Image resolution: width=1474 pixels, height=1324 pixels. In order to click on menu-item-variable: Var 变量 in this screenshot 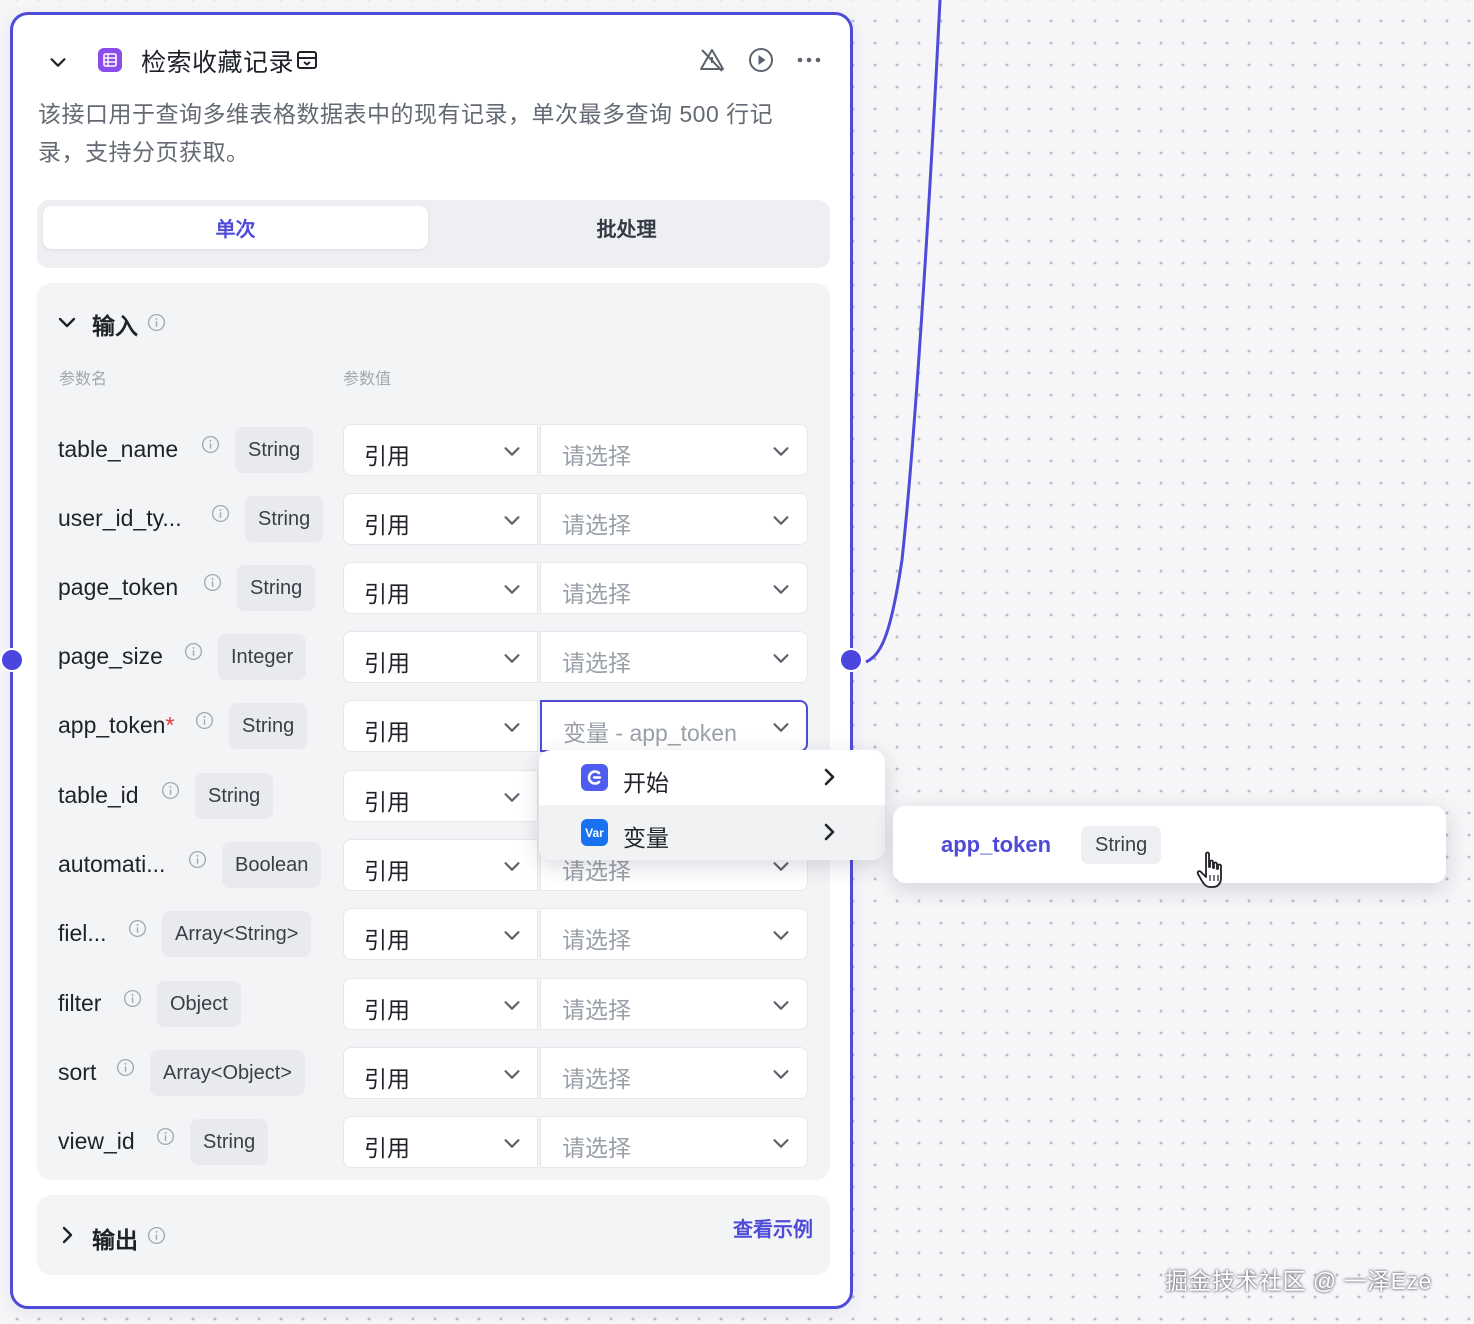, I will do `click(712, 832)`.